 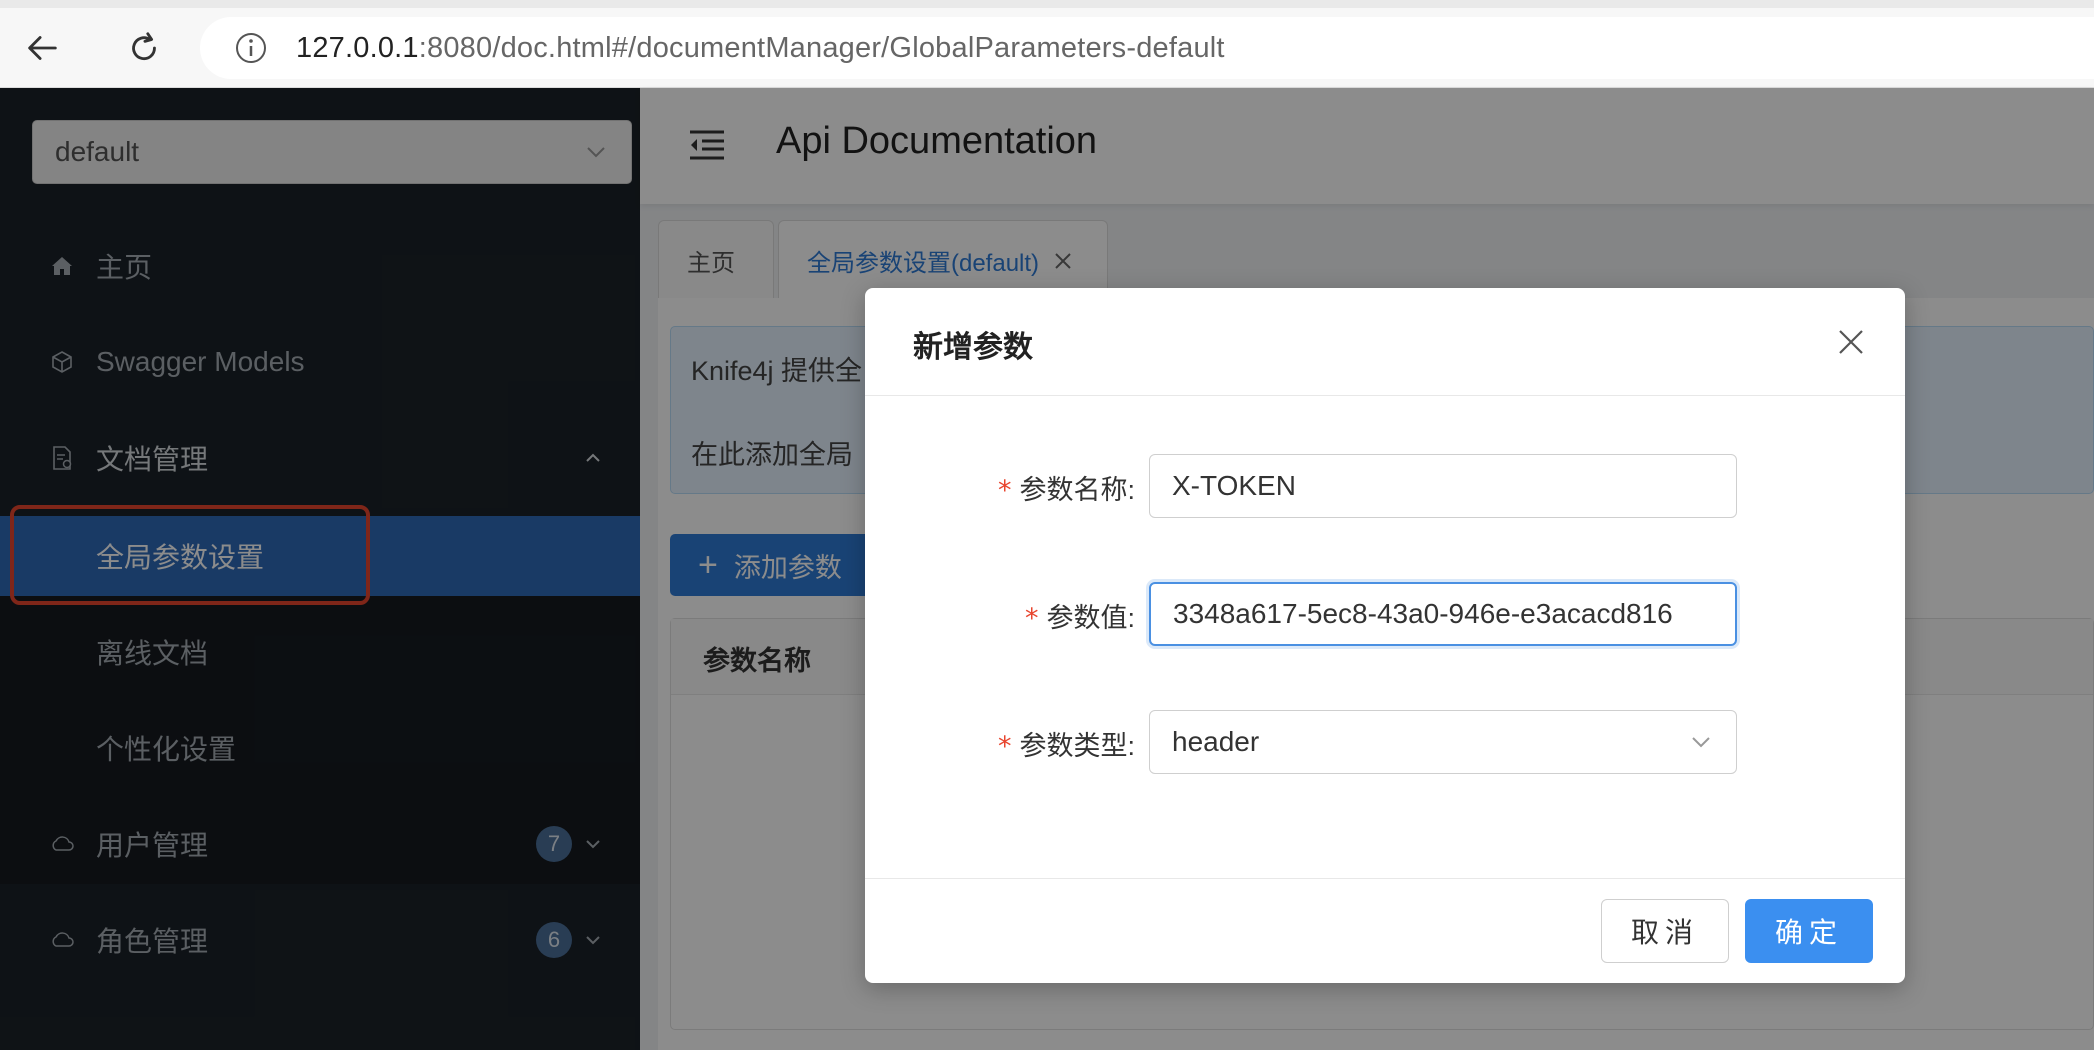 What do you see at coordinates (1851, 342) in the screenshot?
I see `close-icon` at bounding box center [1851, 342].